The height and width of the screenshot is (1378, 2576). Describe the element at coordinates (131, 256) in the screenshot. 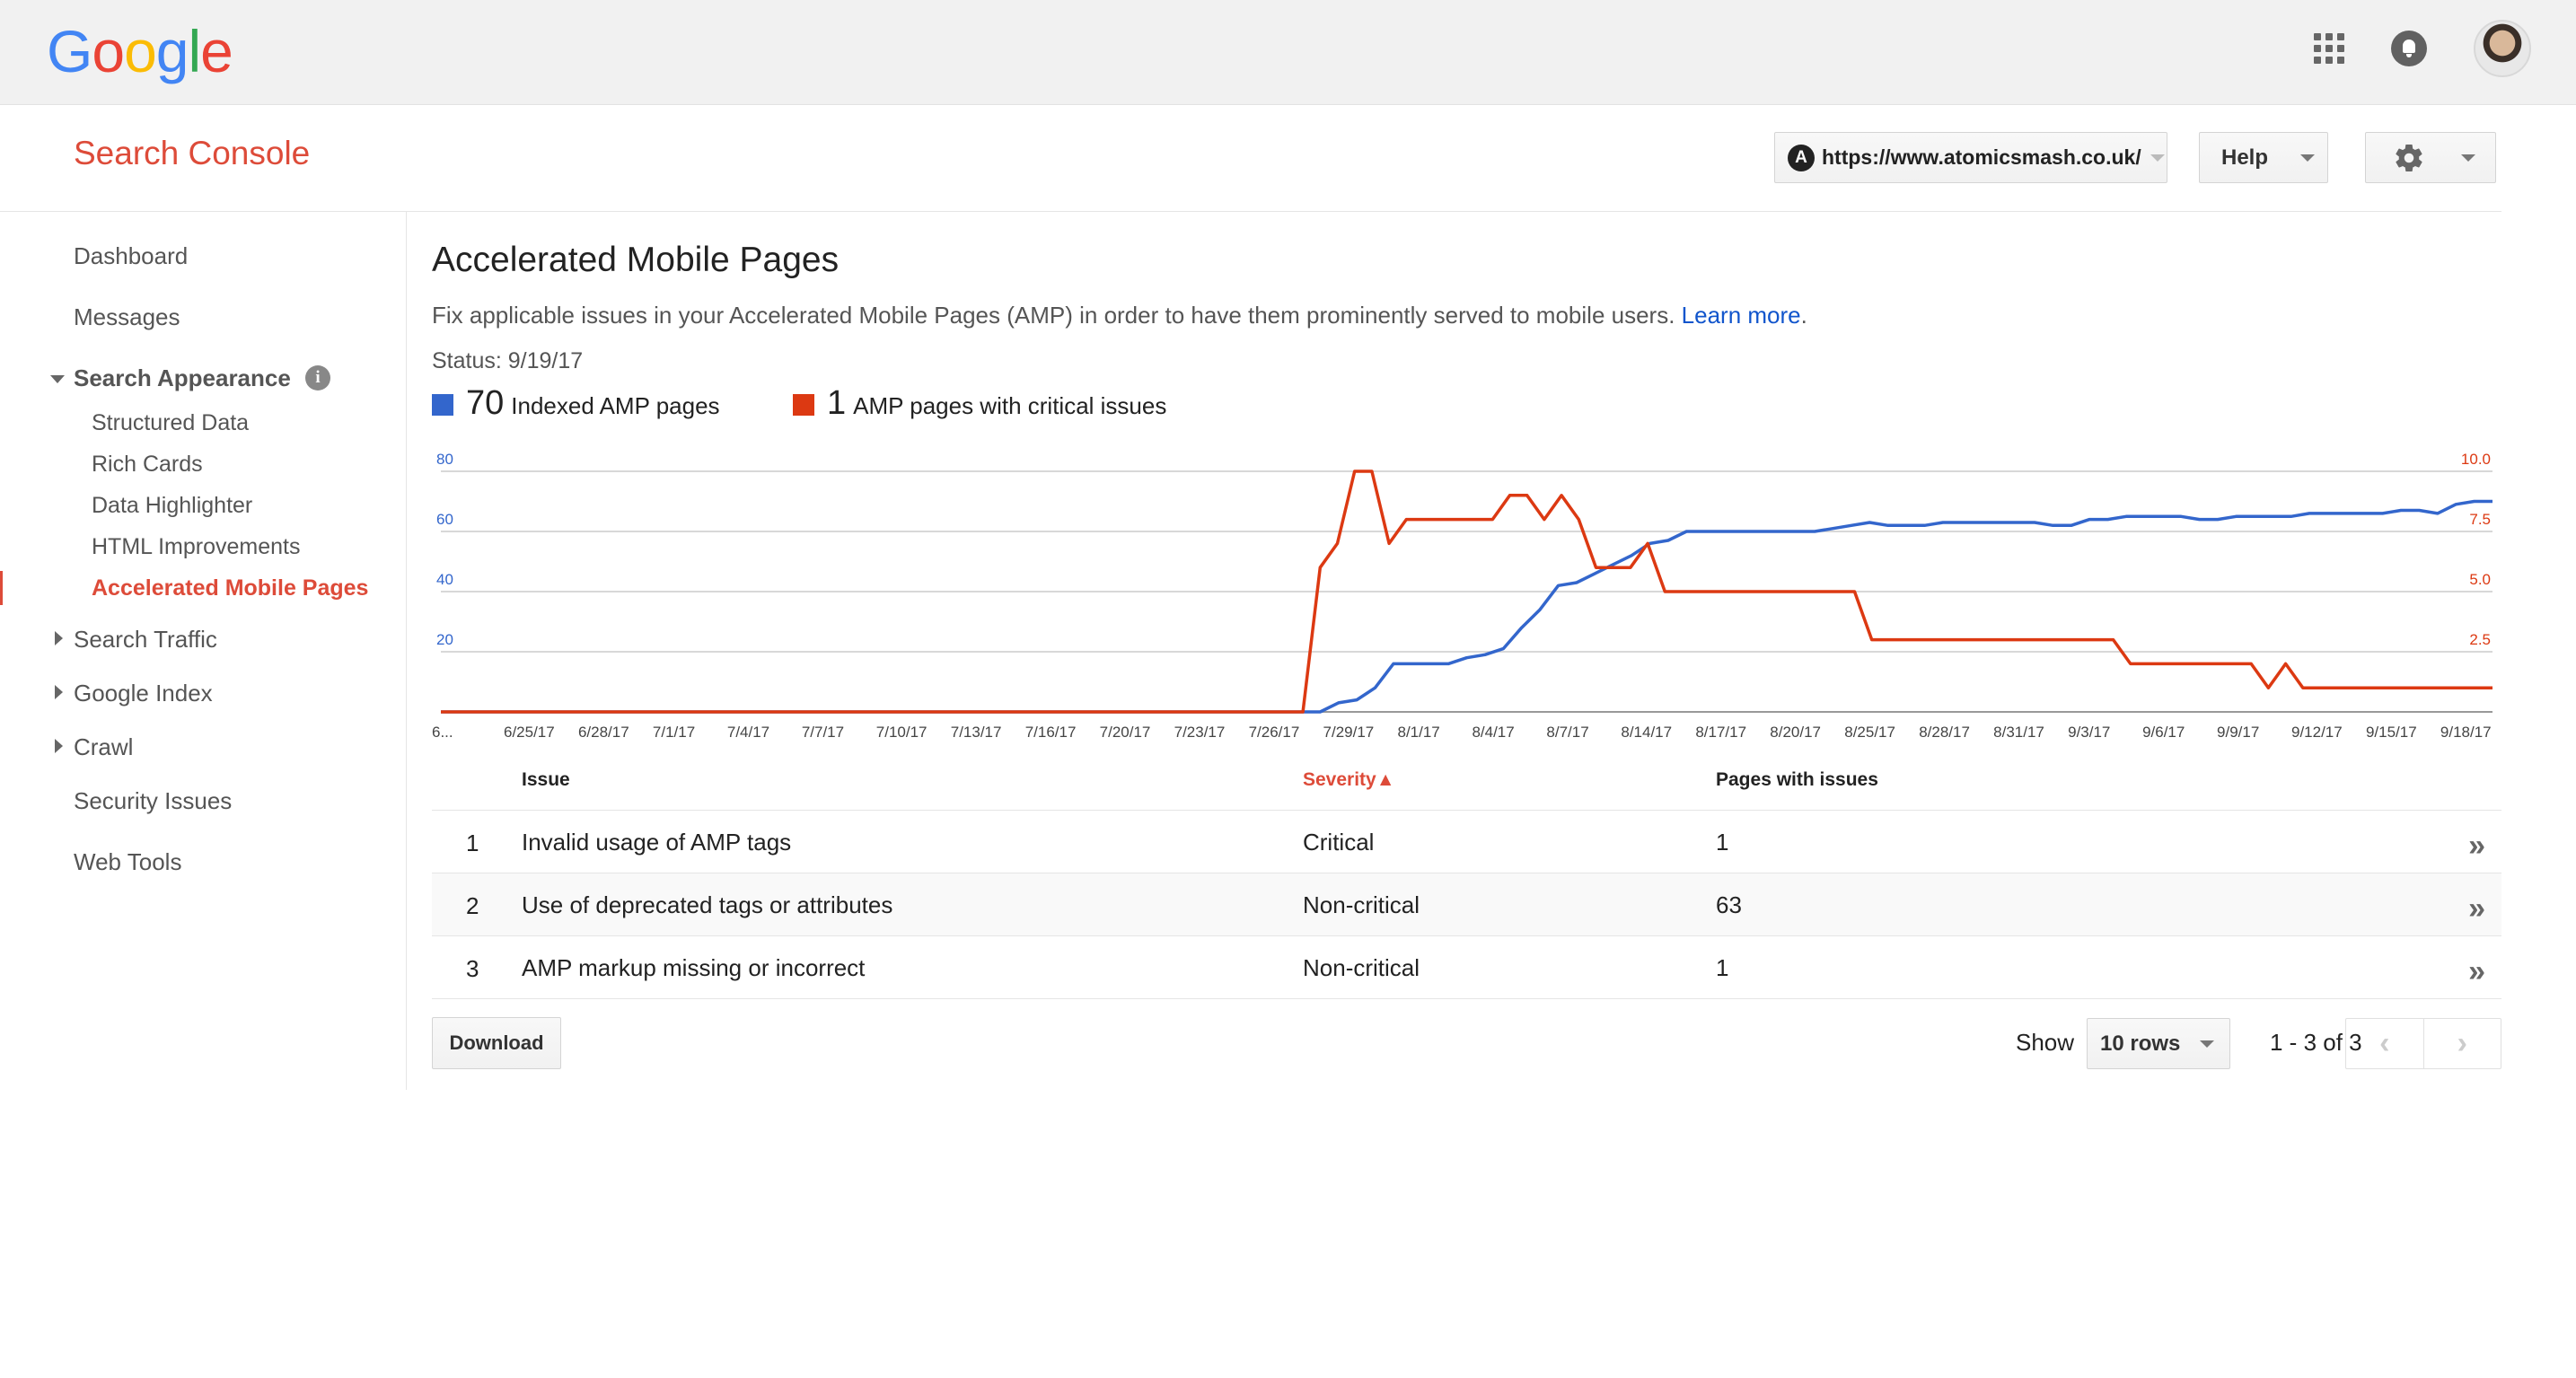

I see `sidebar-item-dashboard: Dashboard` at that location.